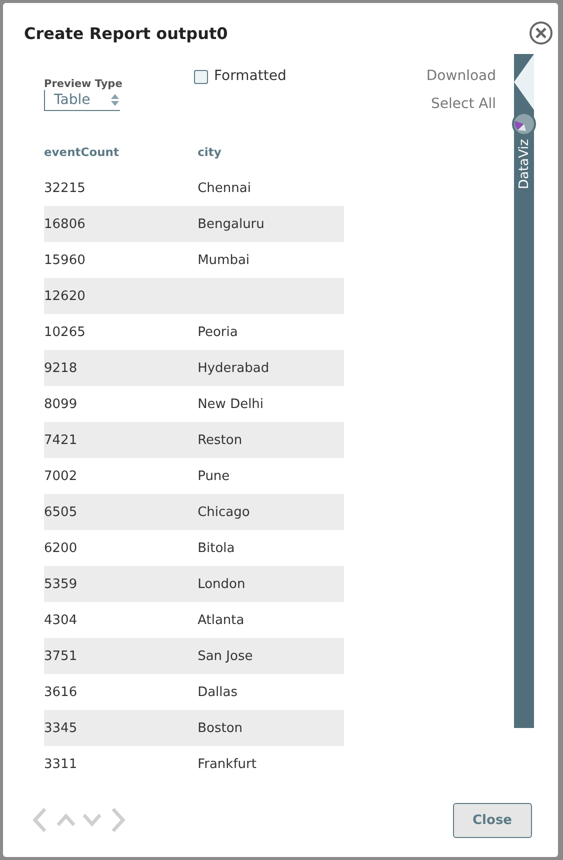 The width and height of the screenshot is (563, 860). What do you see at coordinates (271, 728) in the screenshot?
I see `table-cell: Boston` at bounding box center [271, 728].